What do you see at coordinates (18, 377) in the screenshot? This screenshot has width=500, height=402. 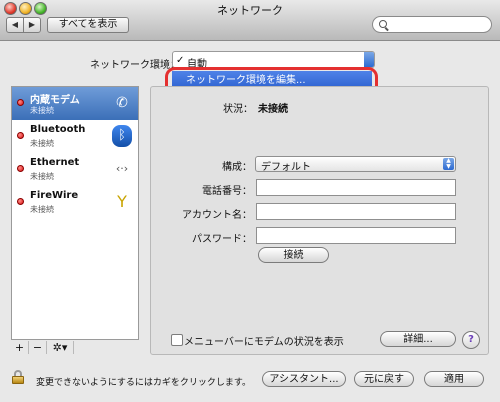 I see `lock-icon` at bounding box center [18, 377].